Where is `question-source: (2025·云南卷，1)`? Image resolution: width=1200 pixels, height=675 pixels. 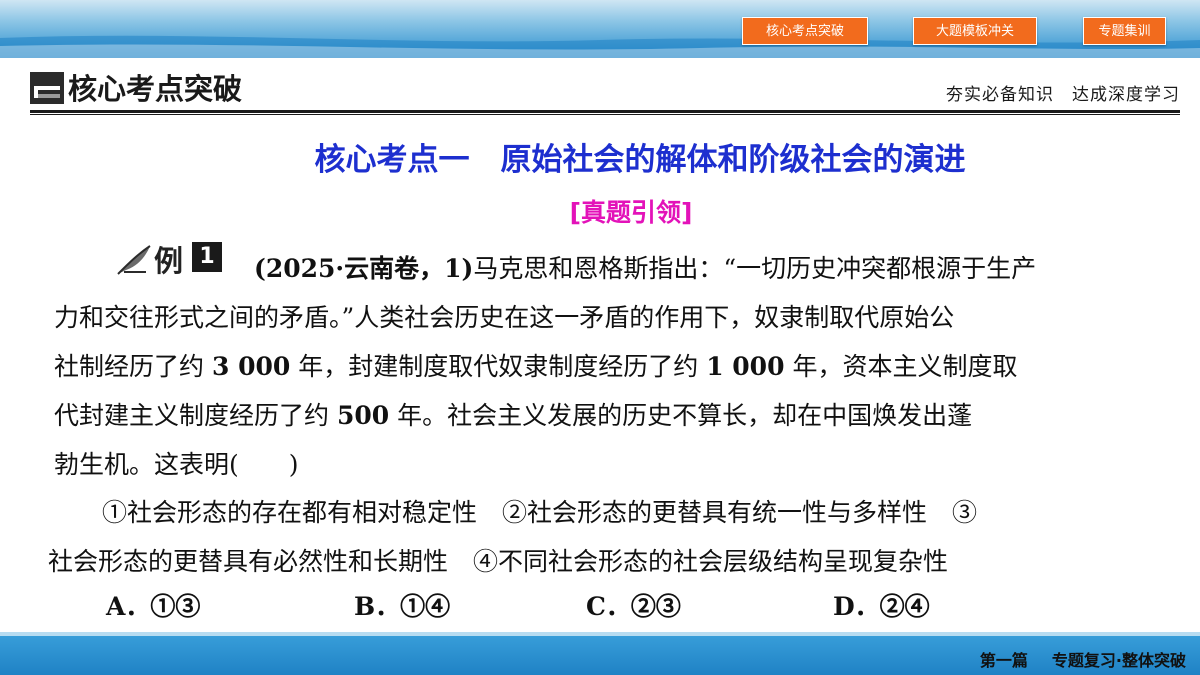 question-source: (2025·云南卷，1) is located at coordinates (364, 268).